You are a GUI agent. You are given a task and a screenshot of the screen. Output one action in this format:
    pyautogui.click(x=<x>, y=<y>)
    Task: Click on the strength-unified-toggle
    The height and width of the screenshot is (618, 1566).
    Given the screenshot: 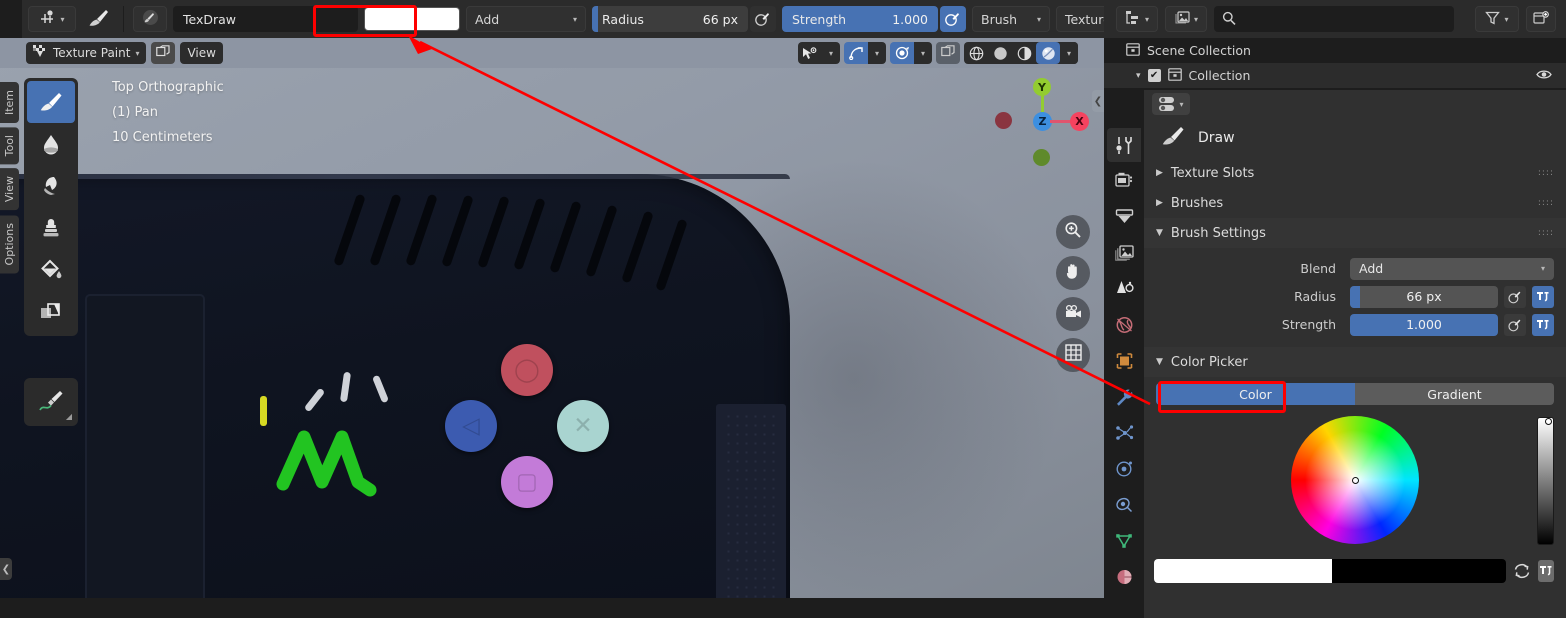 What is the action you would take?
    pyautogui.click(x=1543, y=324)
    